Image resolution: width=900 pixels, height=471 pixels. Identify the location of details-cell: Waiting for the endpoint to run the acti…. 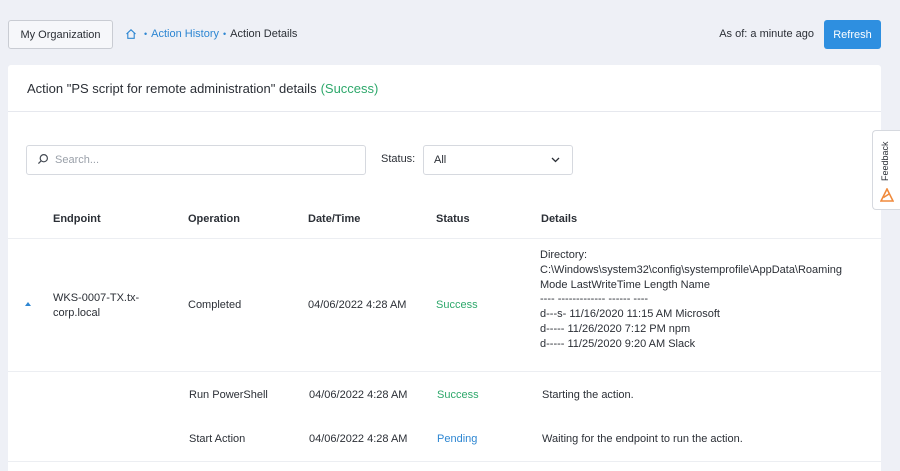
(642, 439).